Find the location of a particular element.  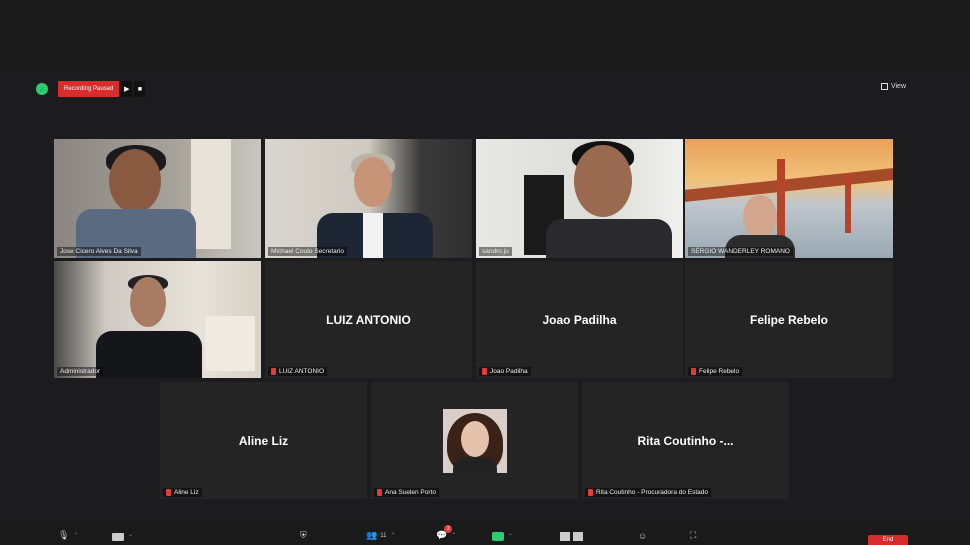

participant-tile: Jose Cicero Alves Da Silva is located at coordinates (157, 198).